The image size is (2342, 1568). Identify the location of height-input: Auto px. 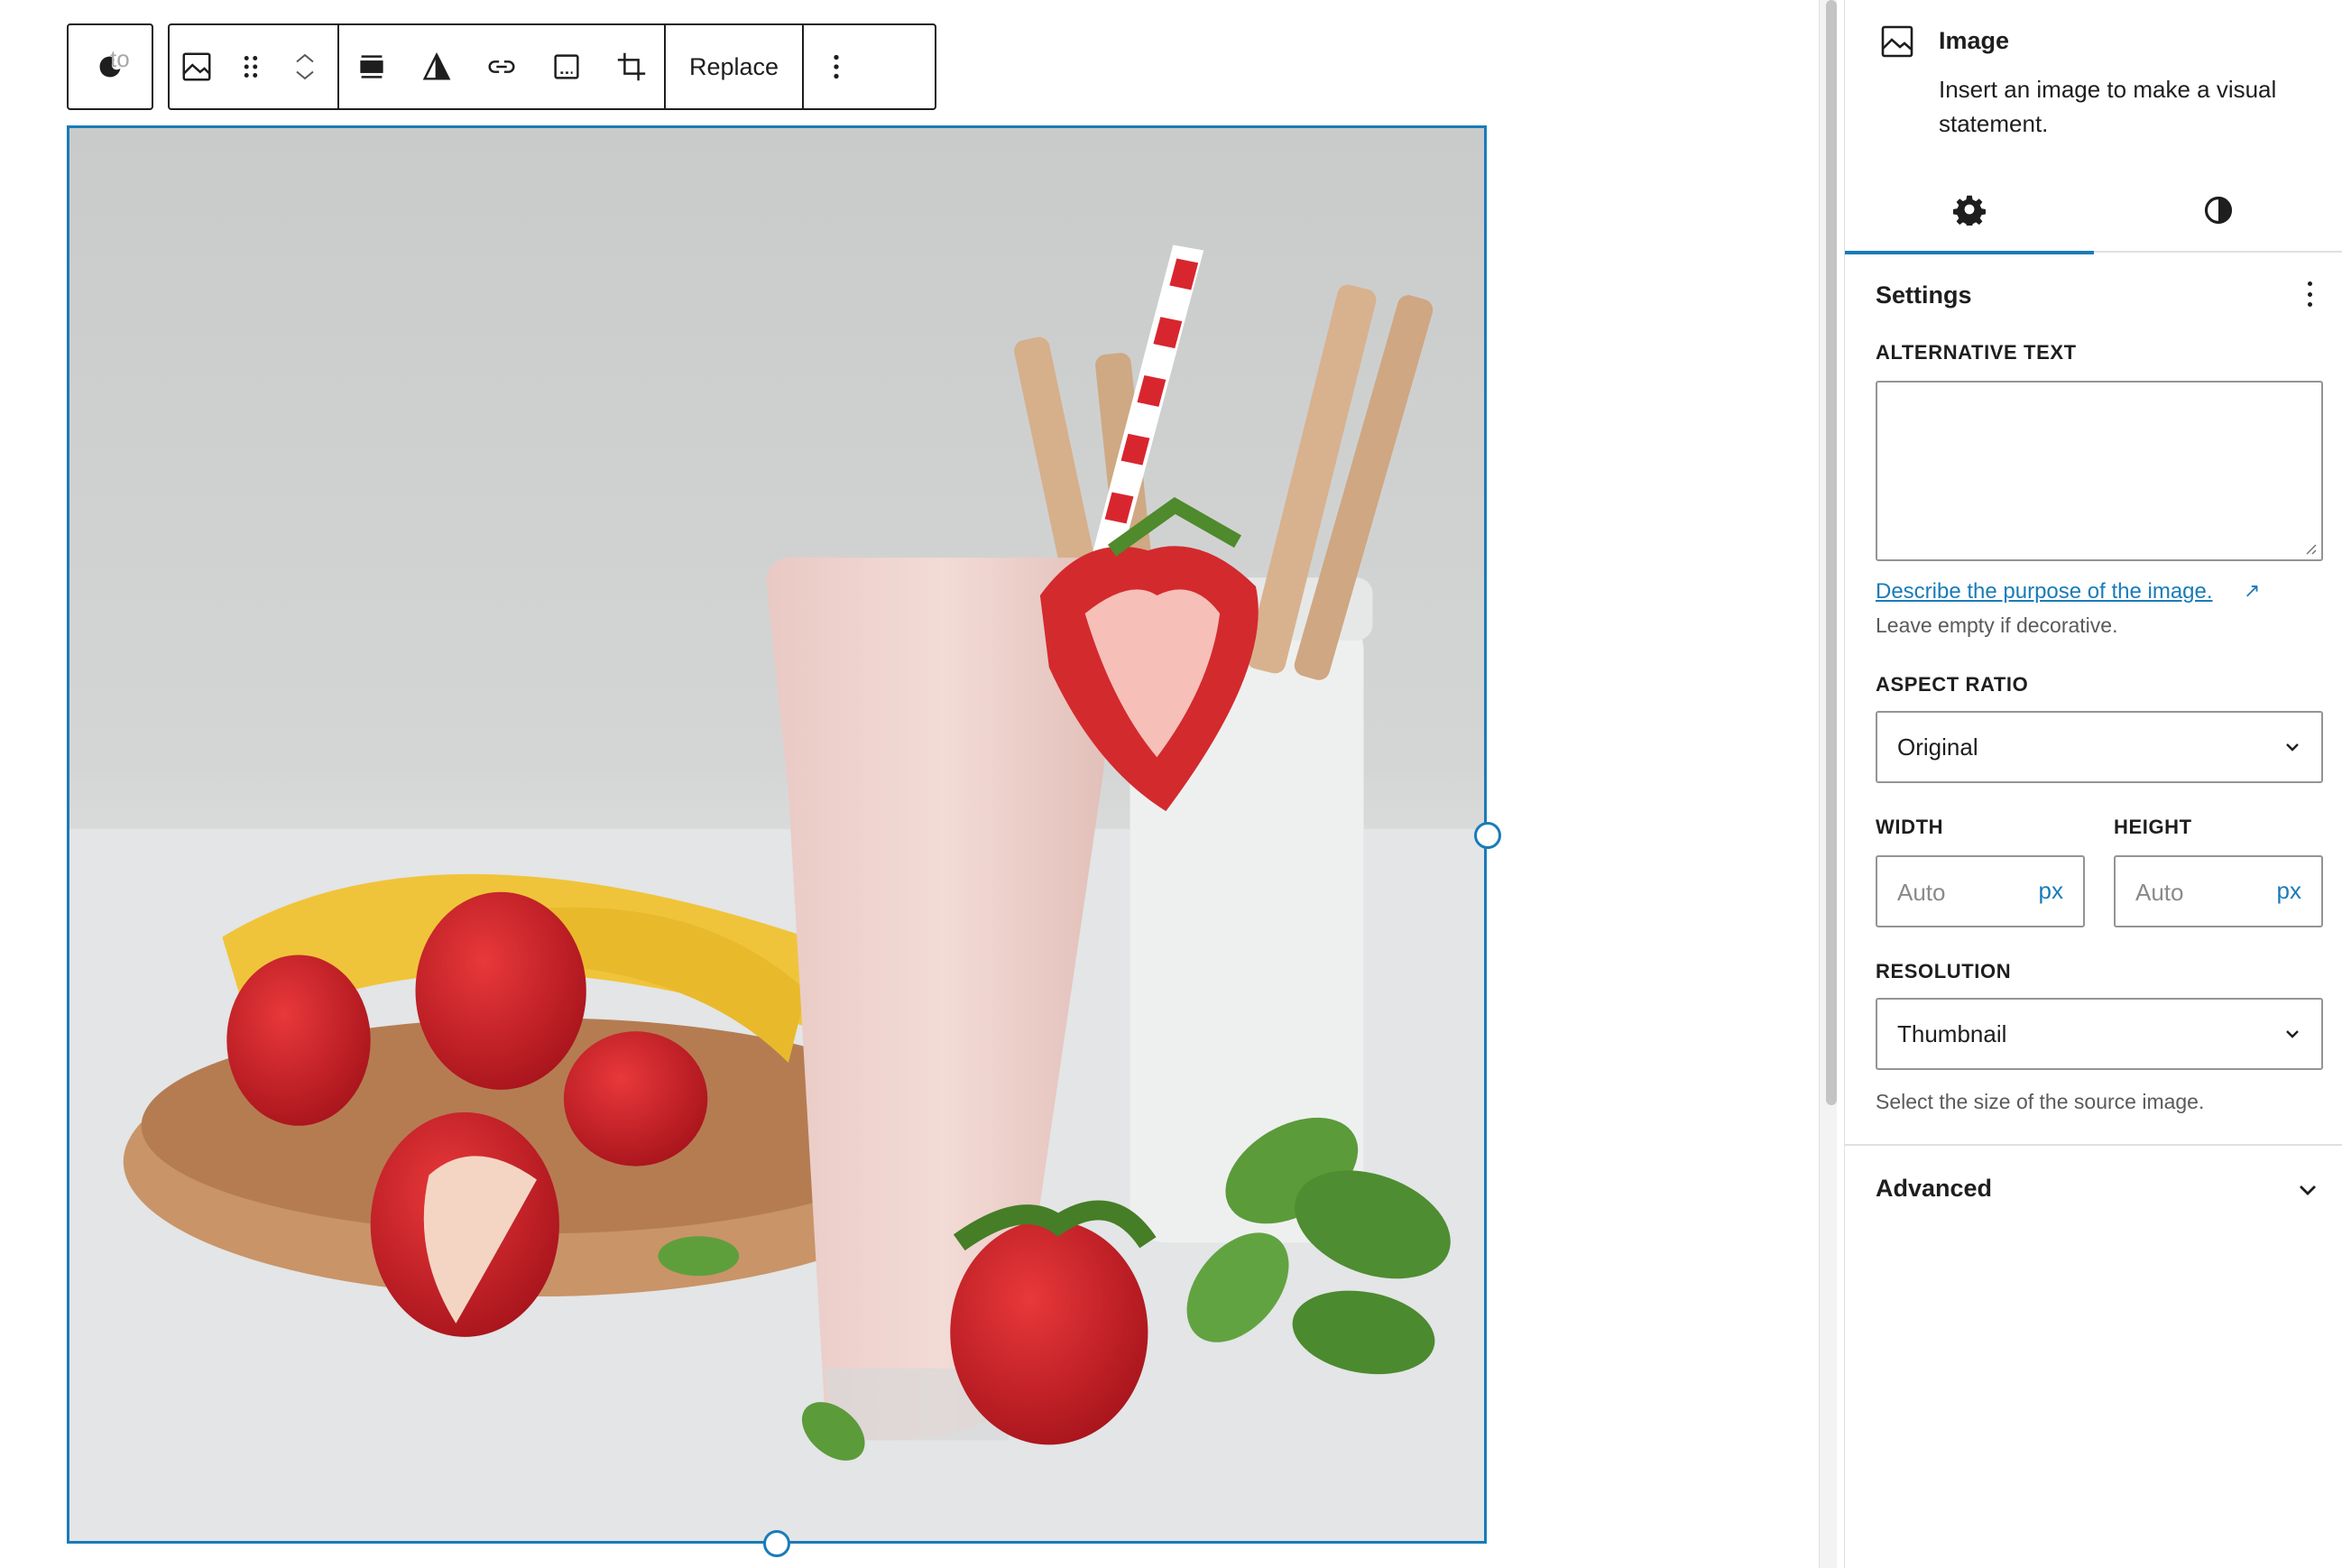
(2218, 891).